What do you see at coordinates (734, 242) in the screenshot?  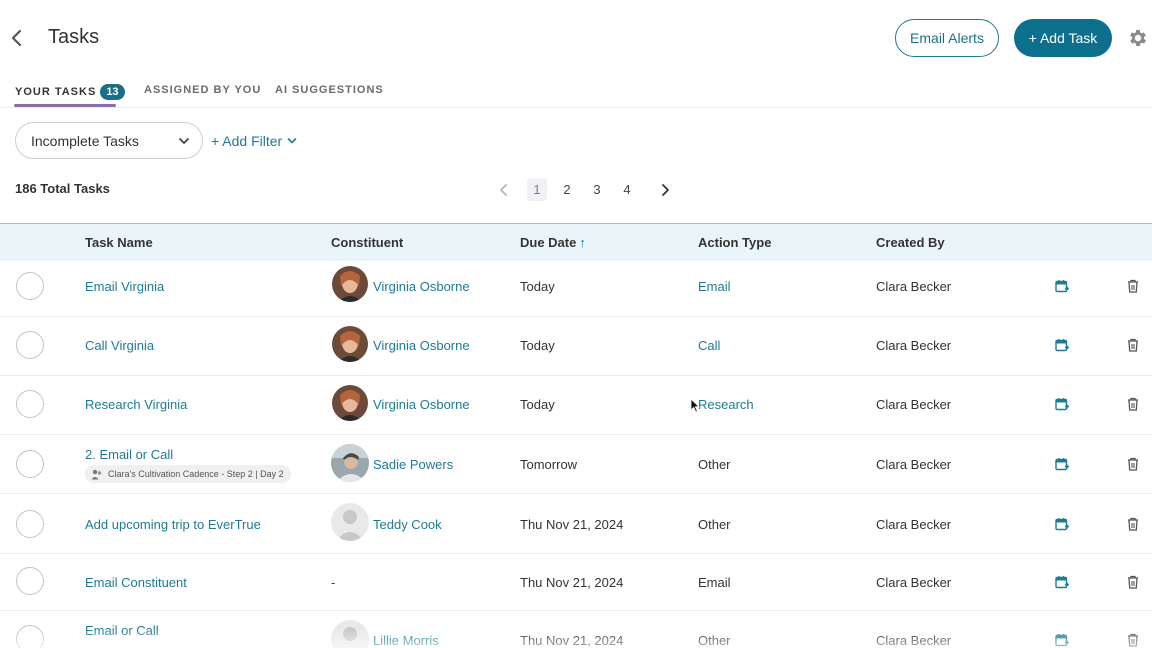 I see `column-action-type: Action Type` at bounding box center [734, 242].